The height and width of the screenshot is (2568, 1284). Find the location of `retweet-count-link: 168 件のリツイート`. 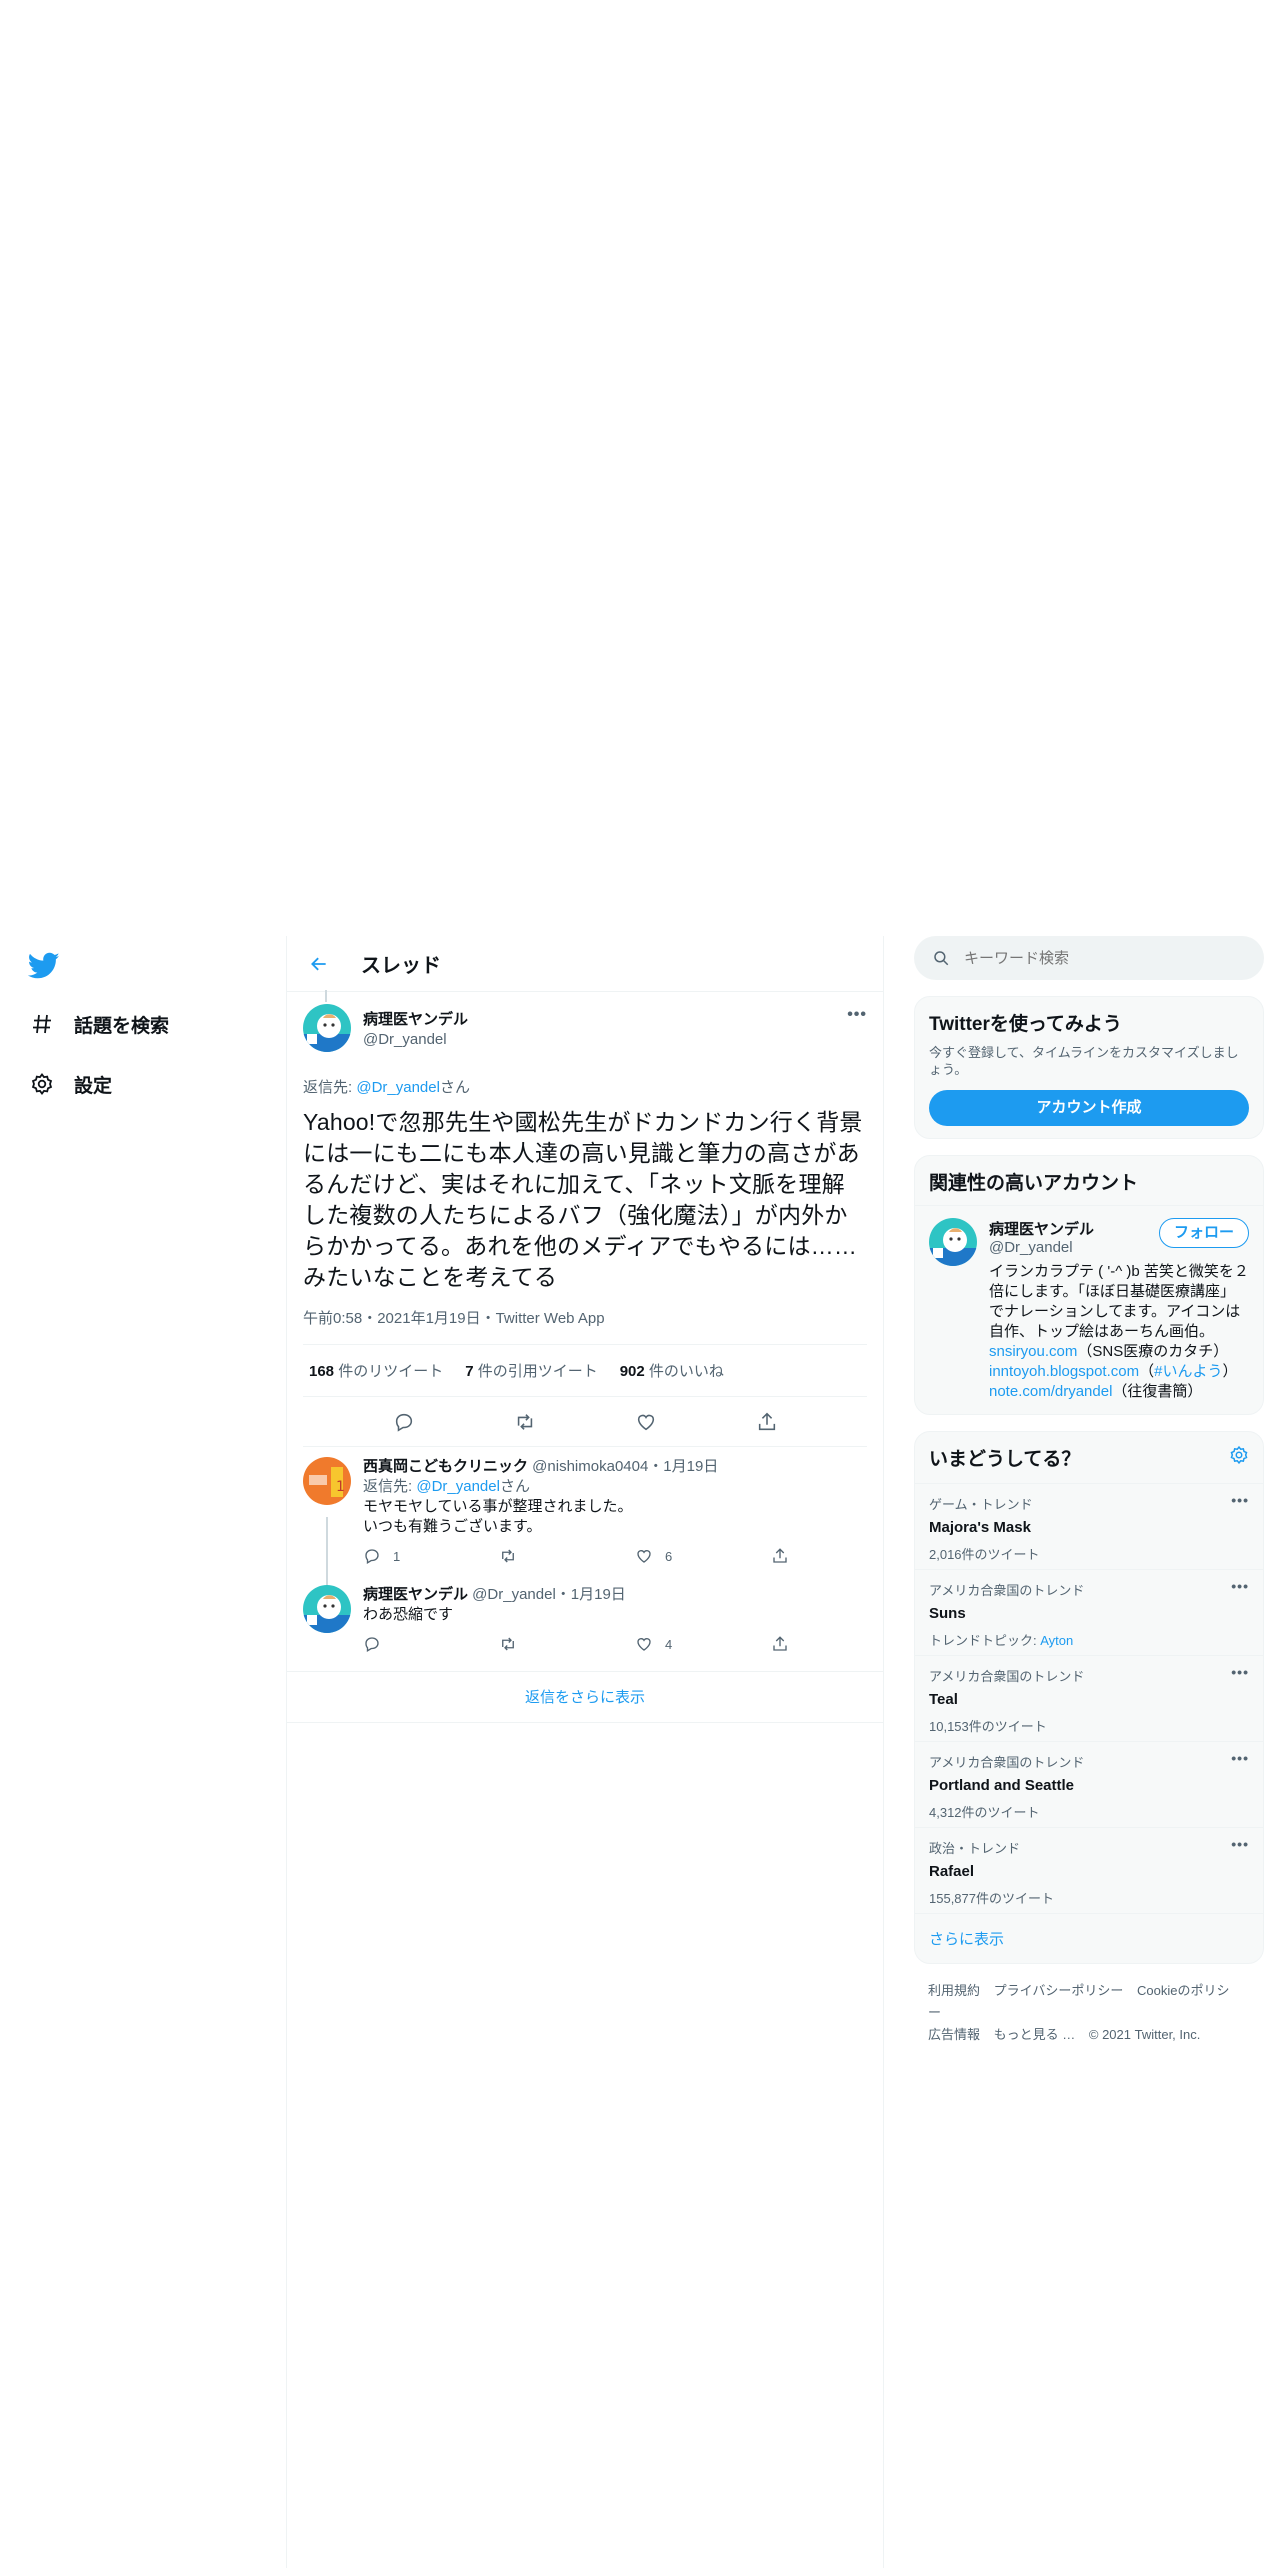

retweet-count-link: 168 件のリツイート is located at coordinates (376, 1370).